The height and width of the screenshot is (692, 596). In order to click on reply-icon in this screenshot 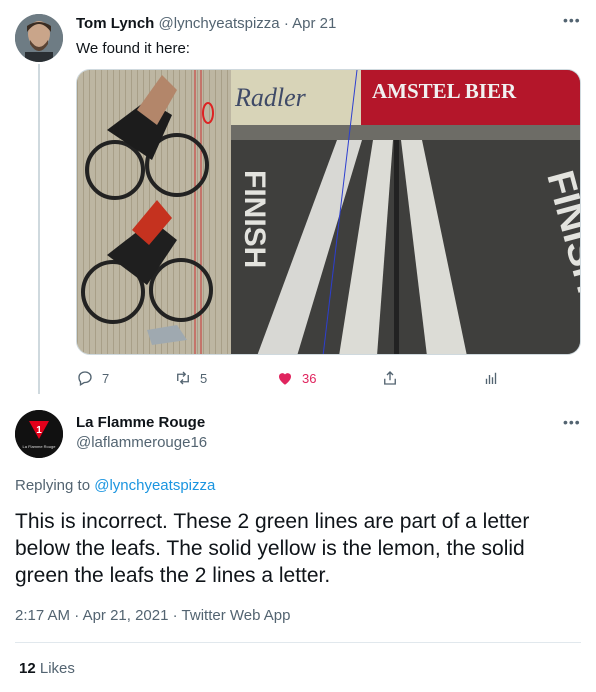, I will do `click(85, 378)`.